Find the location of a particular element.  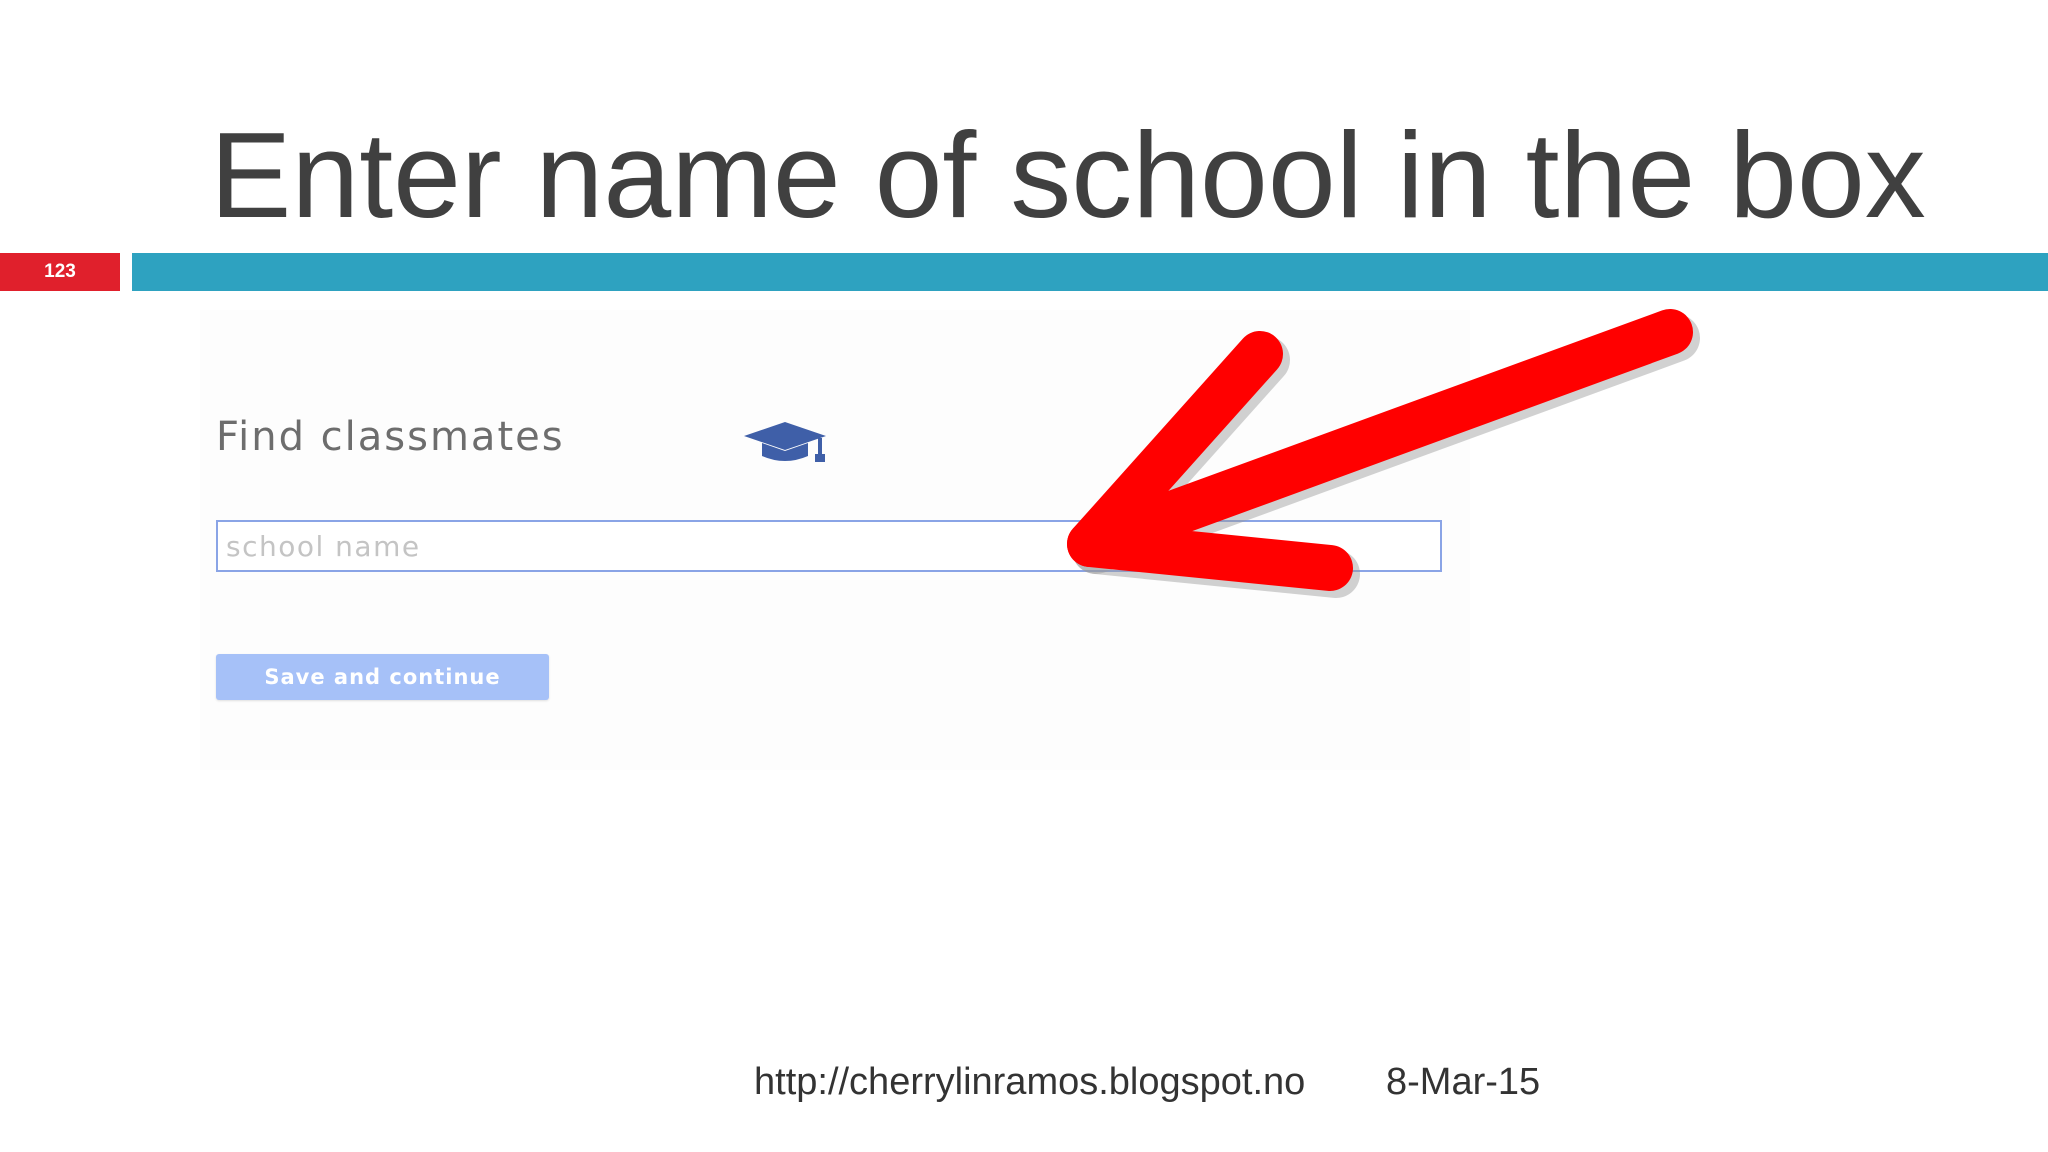

slide-title: Enter name of school in the box is located at coordinates (1068, 175).